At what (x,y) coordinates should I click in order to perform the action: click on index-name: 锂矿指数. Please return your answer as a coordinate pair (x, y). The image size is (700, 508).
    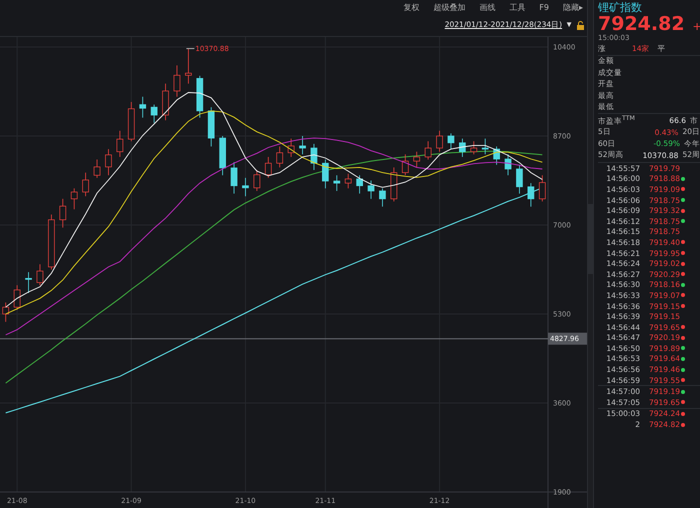
    Looking at the image, I should click on (620, 7).